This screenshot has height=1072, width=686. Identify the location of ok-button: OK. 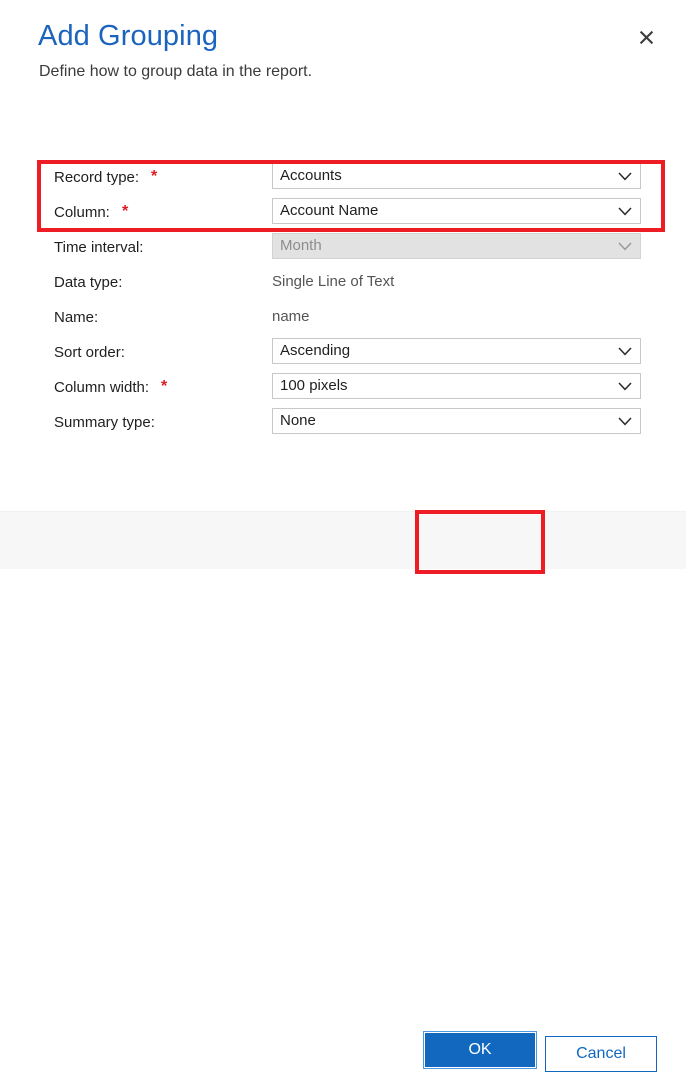
(480, 1050).